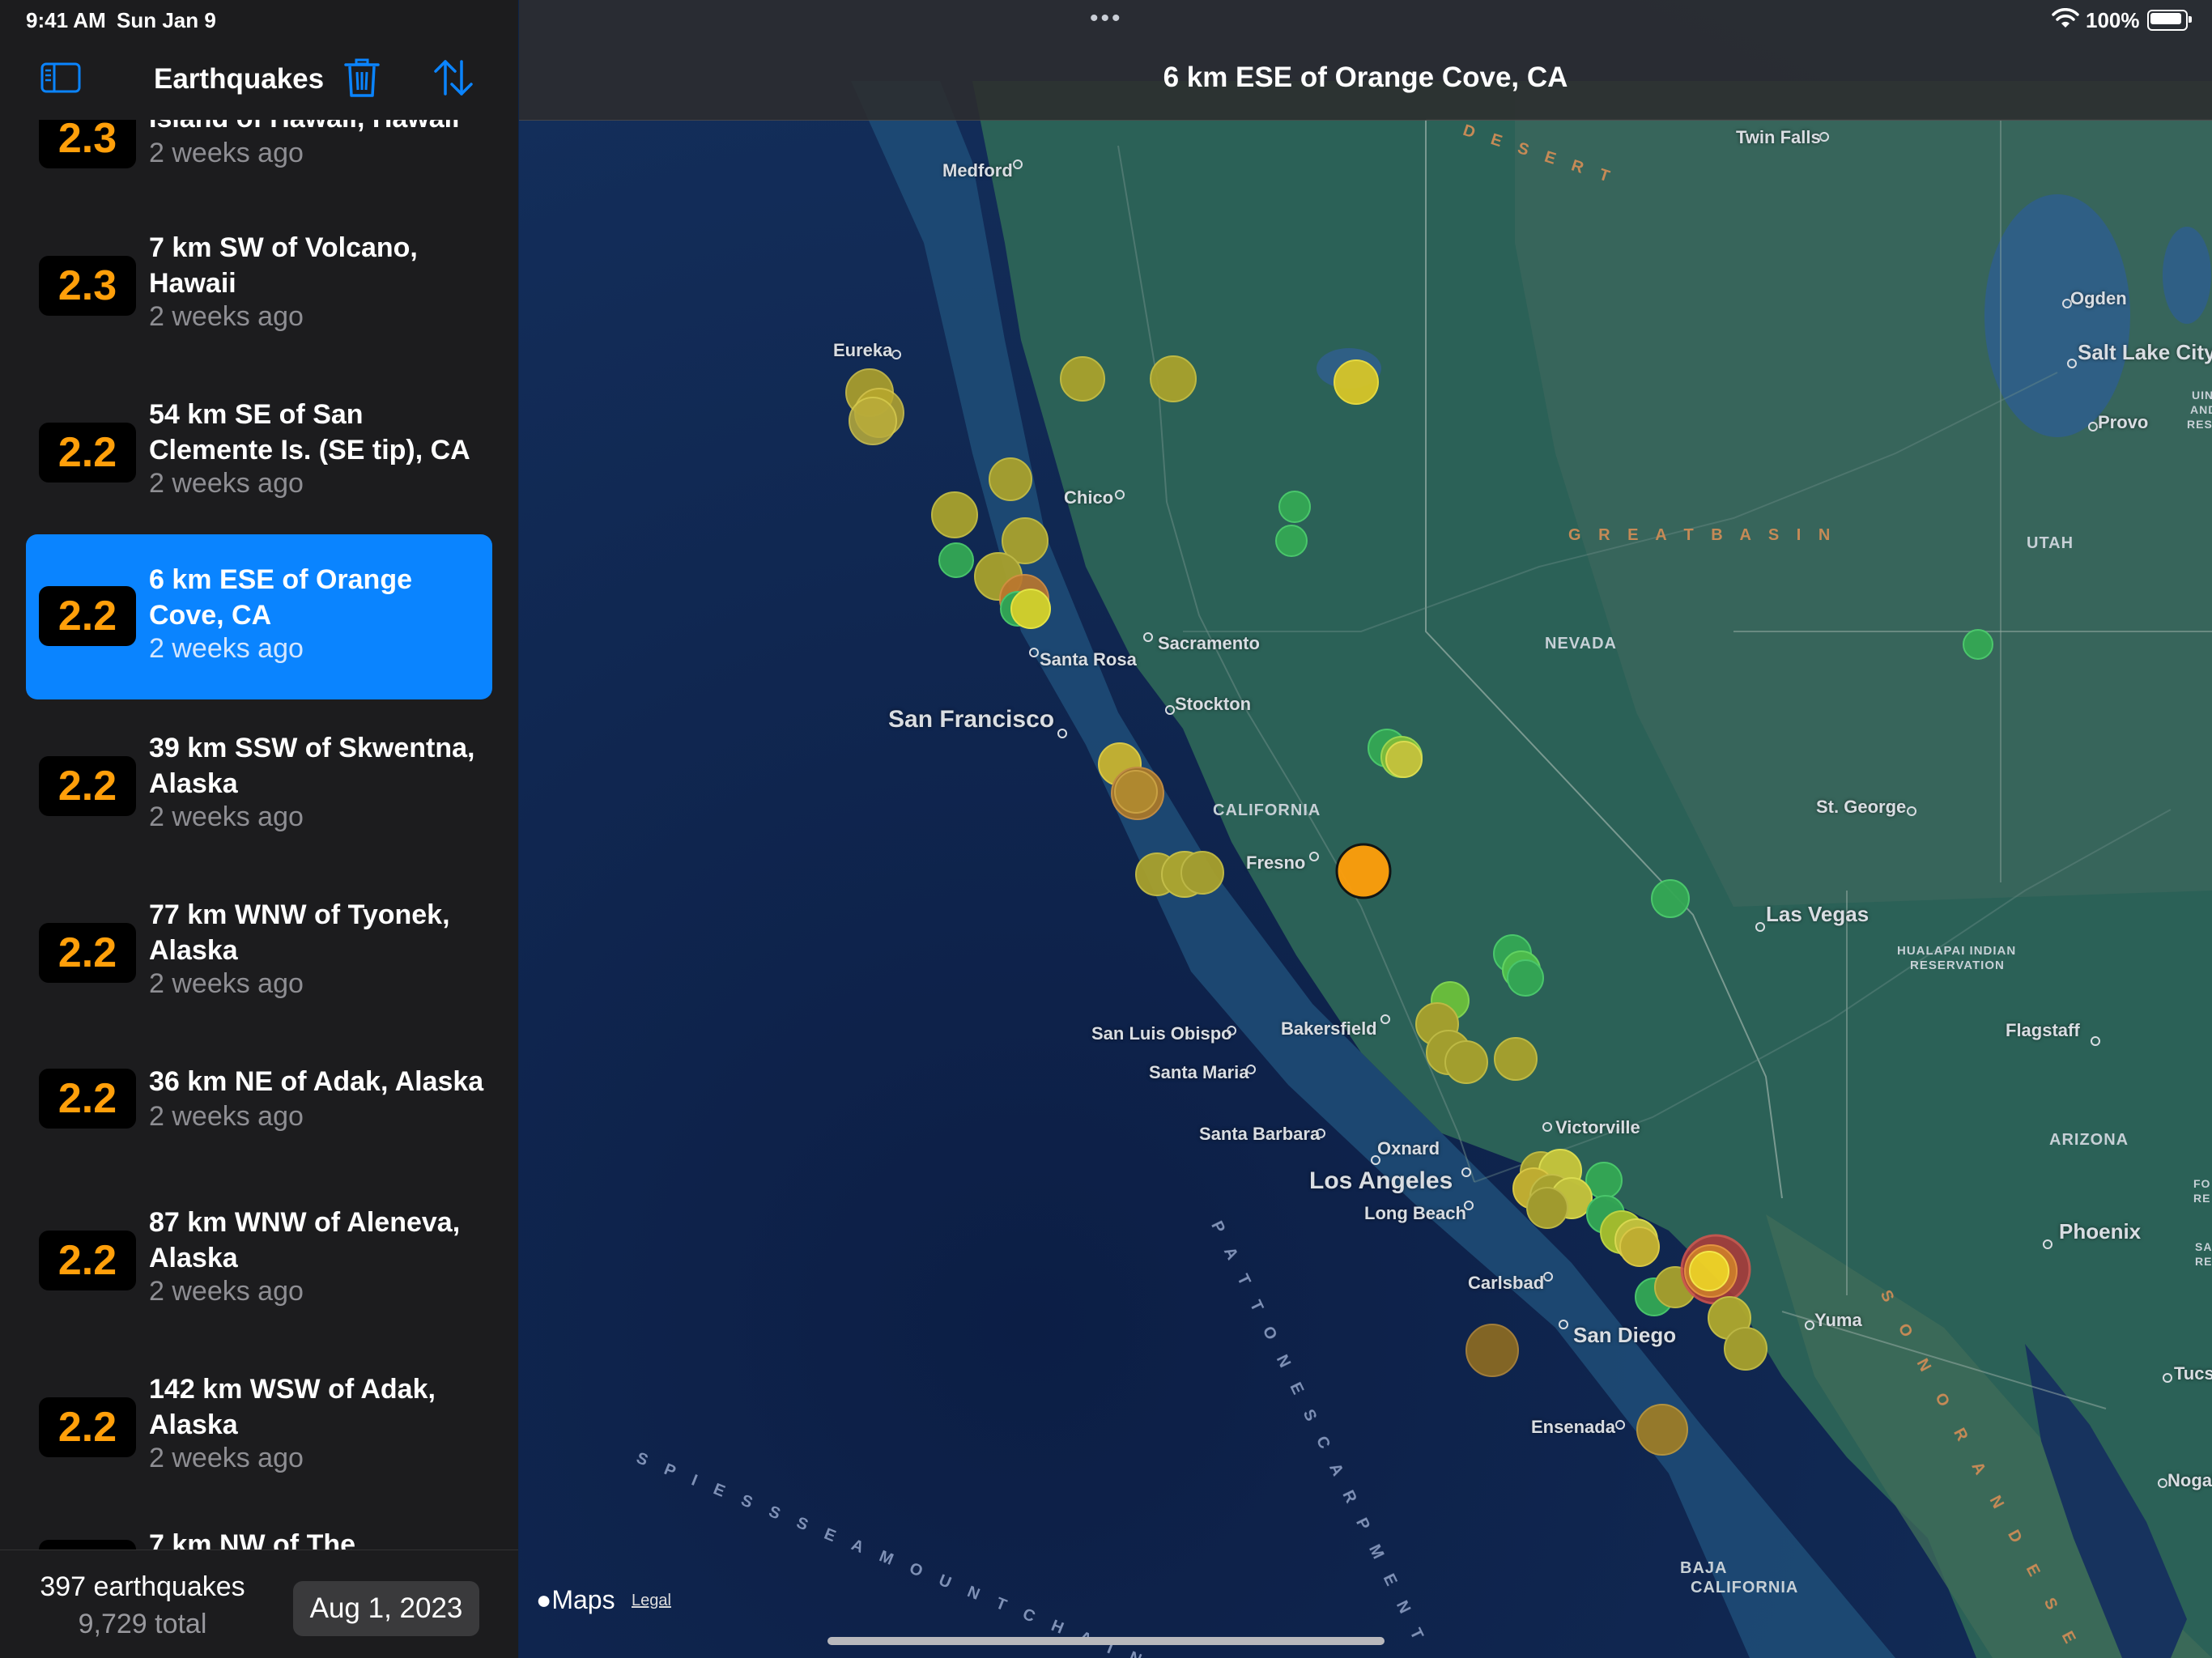 The image size is (2212, 1658). I want to click on region-label: NEVADA, so click(1581, 644).